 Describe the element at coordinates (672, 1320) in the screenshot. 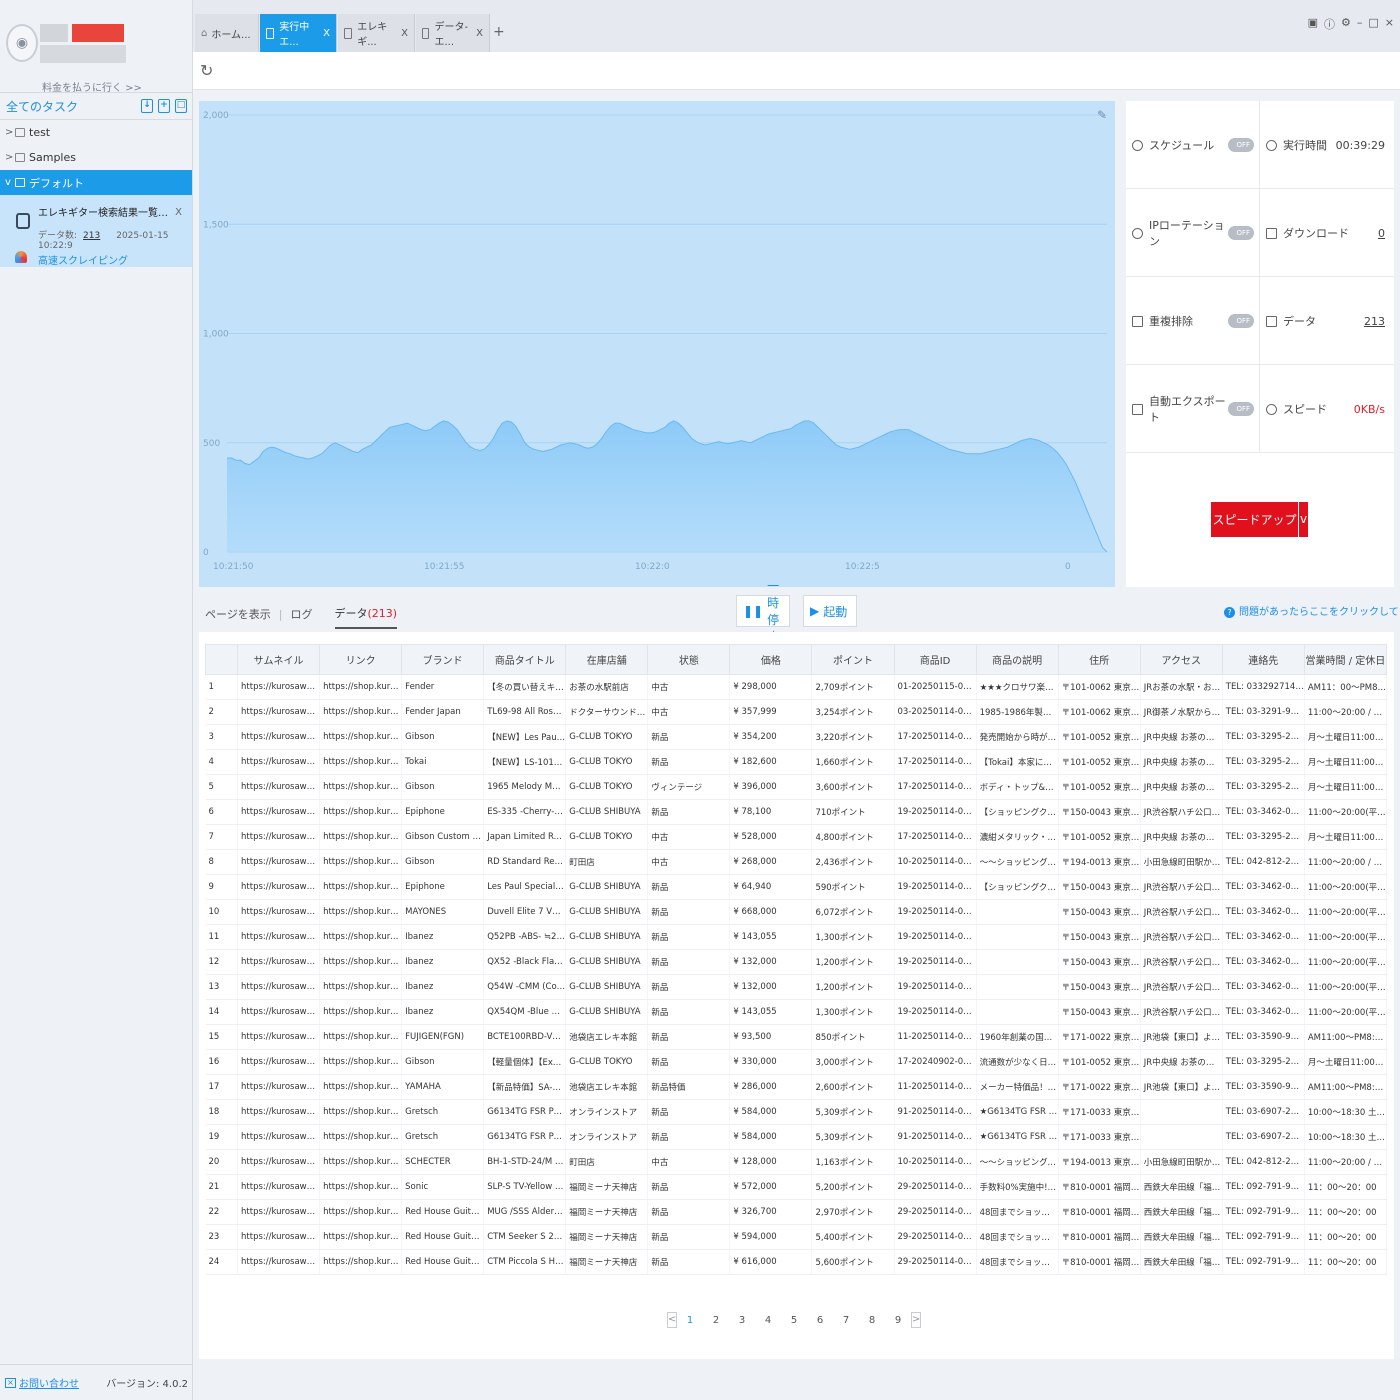

I see `prev-page-button: <` at that location.